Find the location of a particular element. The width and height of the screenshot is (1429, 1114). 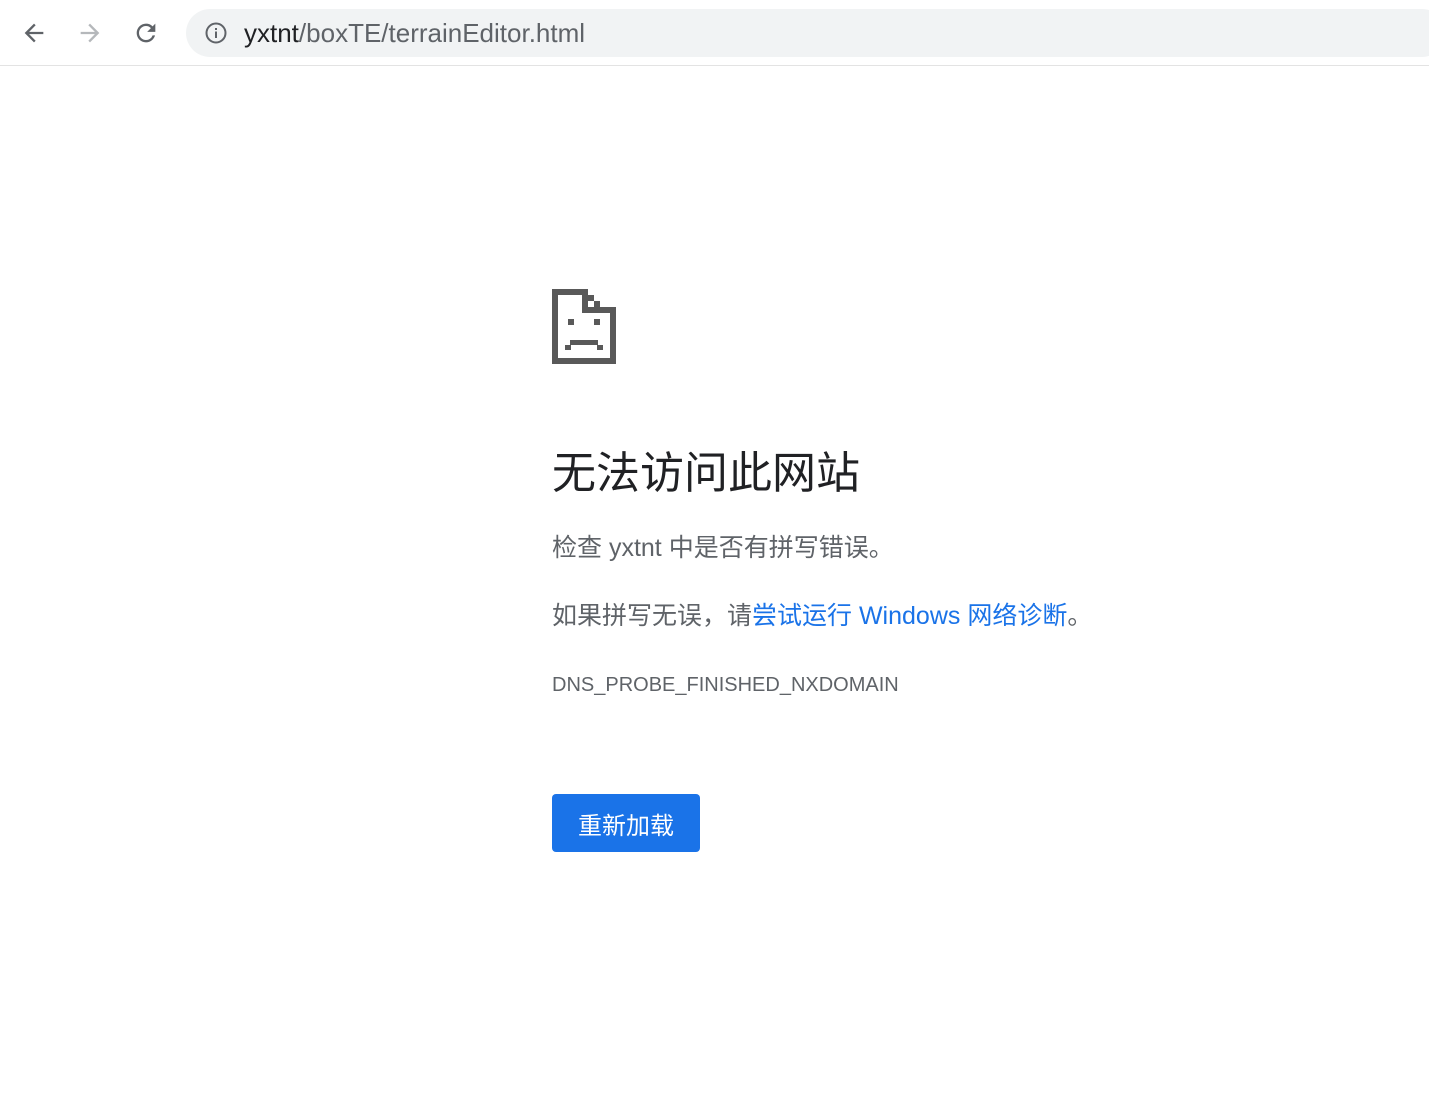

diagnostics-suggestion: 如果拼写无误，请尝试运行 Windows 网络诊断。 is located at coordinates (822, 616).